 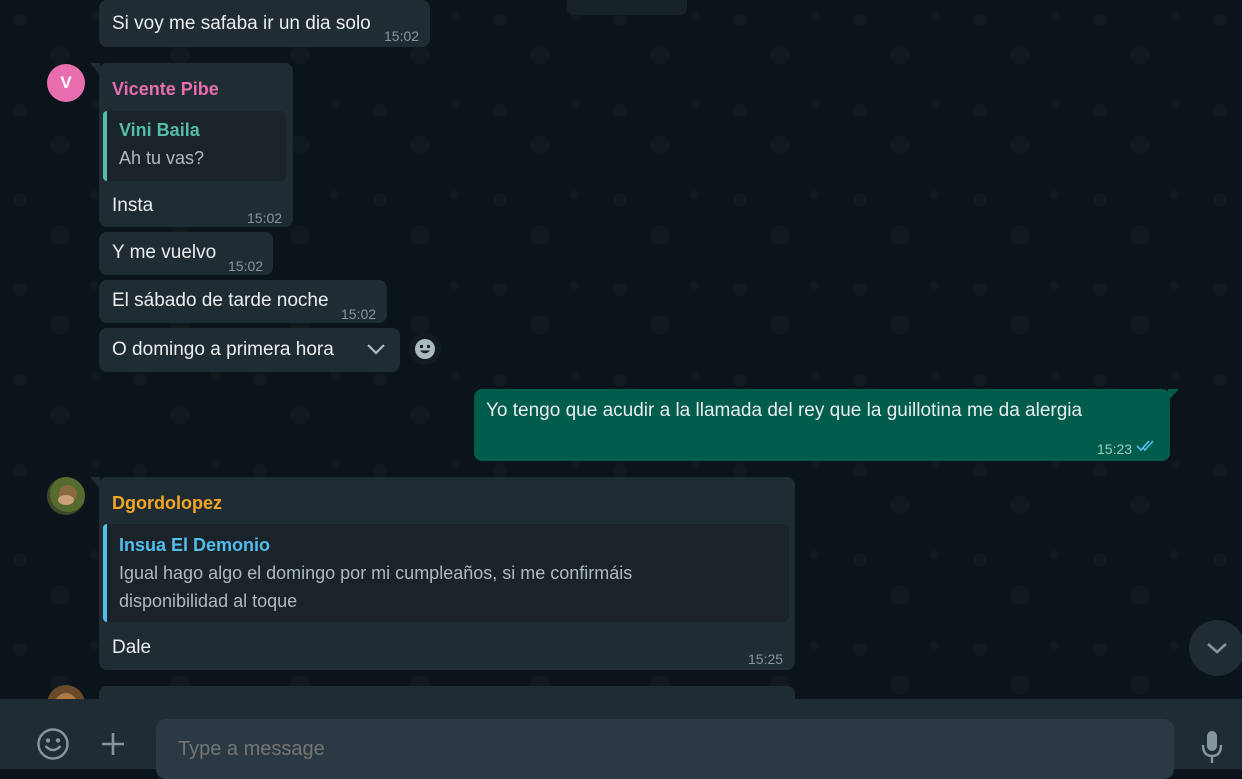 I want to click on message-text: Y me vuelvo, so click(x=164, y=252).